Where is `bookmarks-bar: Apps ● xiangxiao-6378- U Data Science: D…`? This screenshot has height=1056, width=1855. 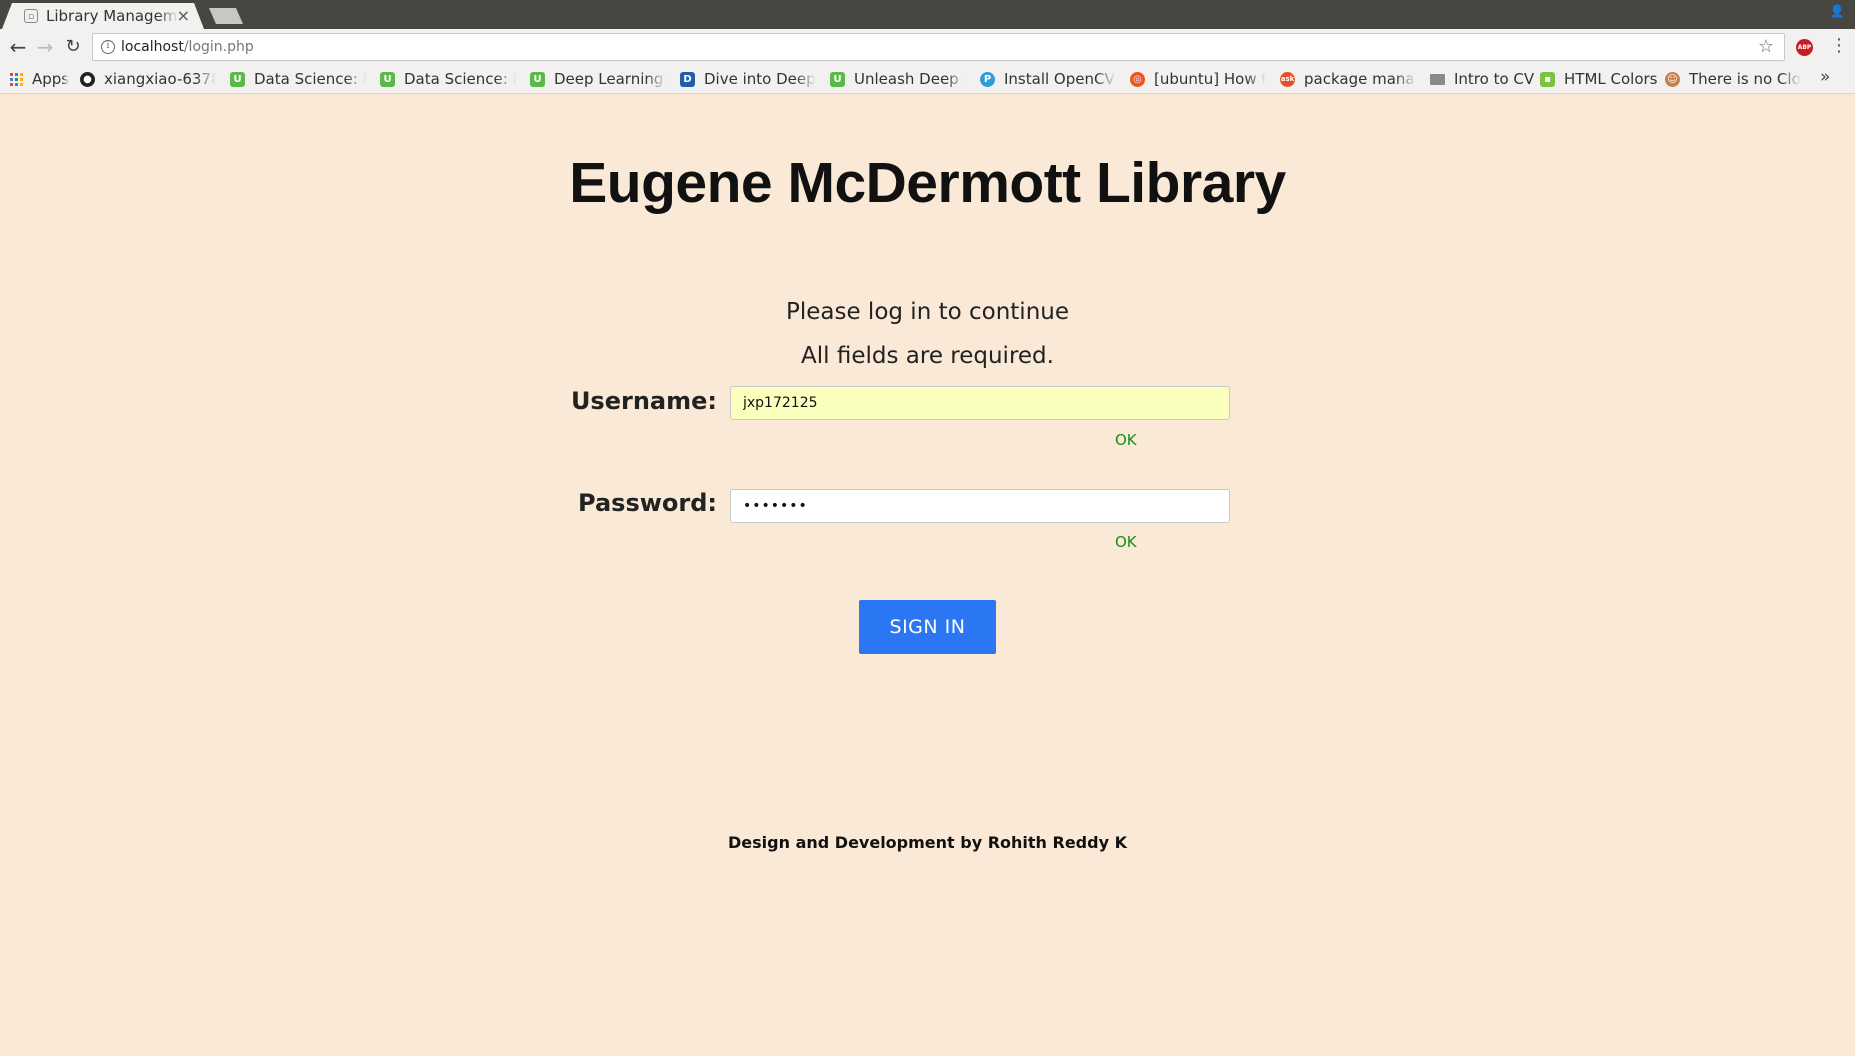
bookmarks-bar: Apps ● xiangxiao-6378- U Data Science: D… is located at coordinates (927, 79).